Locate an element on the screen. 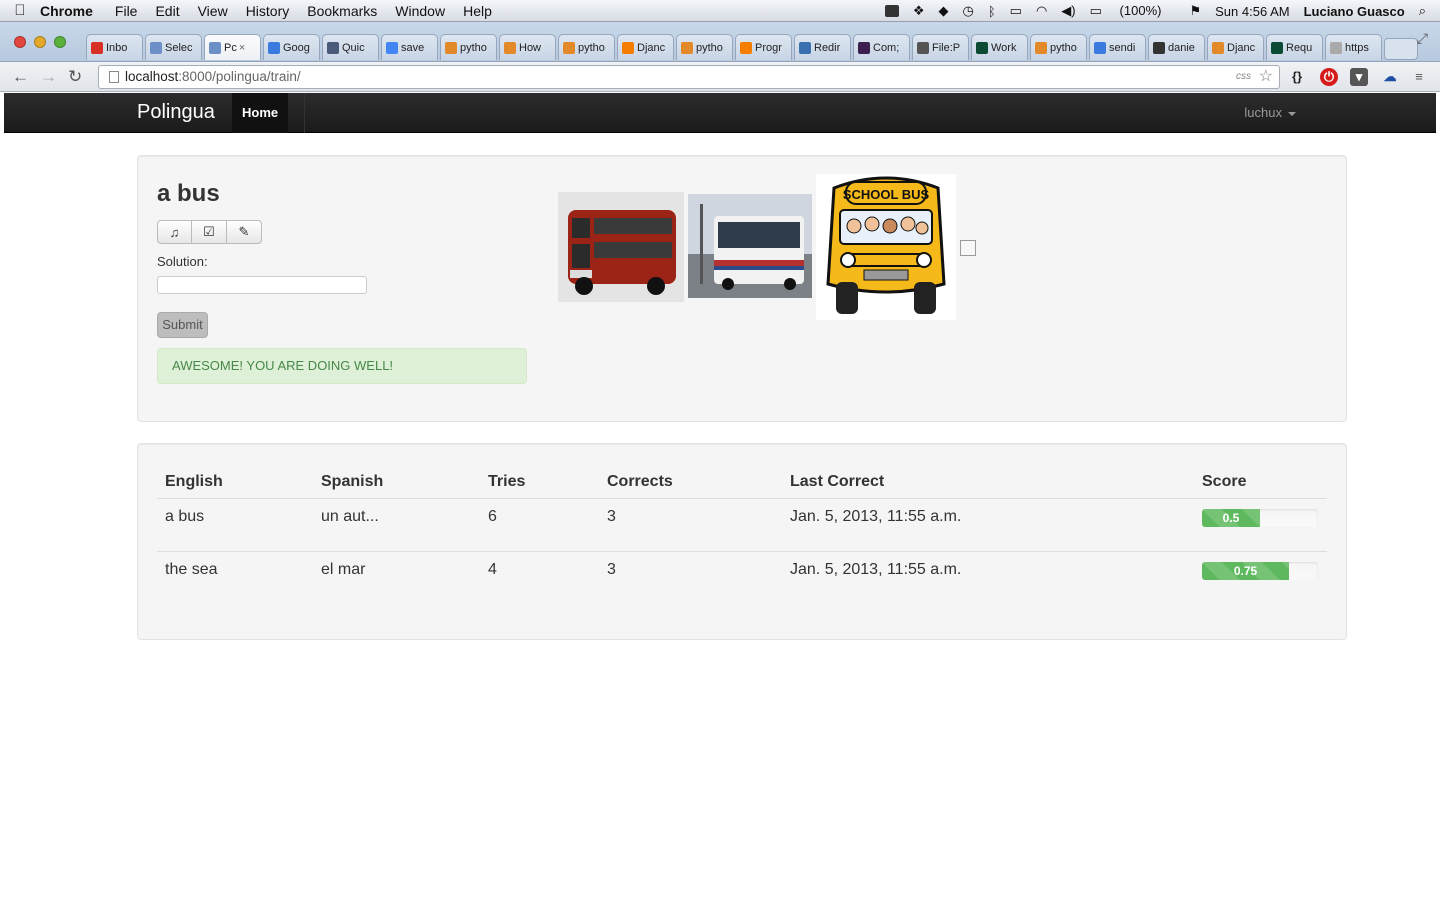  minimize-window-button is located at coordinates (40, 42).